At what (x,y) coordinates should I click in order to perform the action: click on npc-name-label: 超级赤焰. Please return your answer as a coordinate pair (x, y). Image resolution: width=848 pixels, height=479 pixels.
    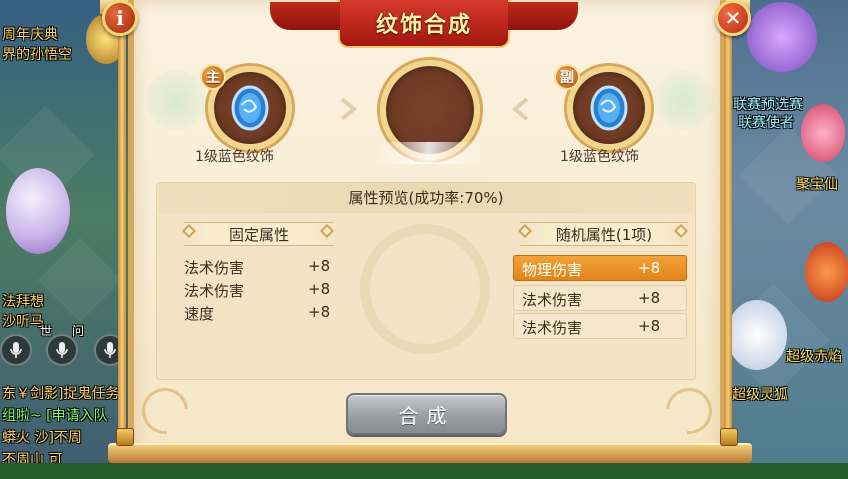
    Looking at the image, I should click on (814, 356).